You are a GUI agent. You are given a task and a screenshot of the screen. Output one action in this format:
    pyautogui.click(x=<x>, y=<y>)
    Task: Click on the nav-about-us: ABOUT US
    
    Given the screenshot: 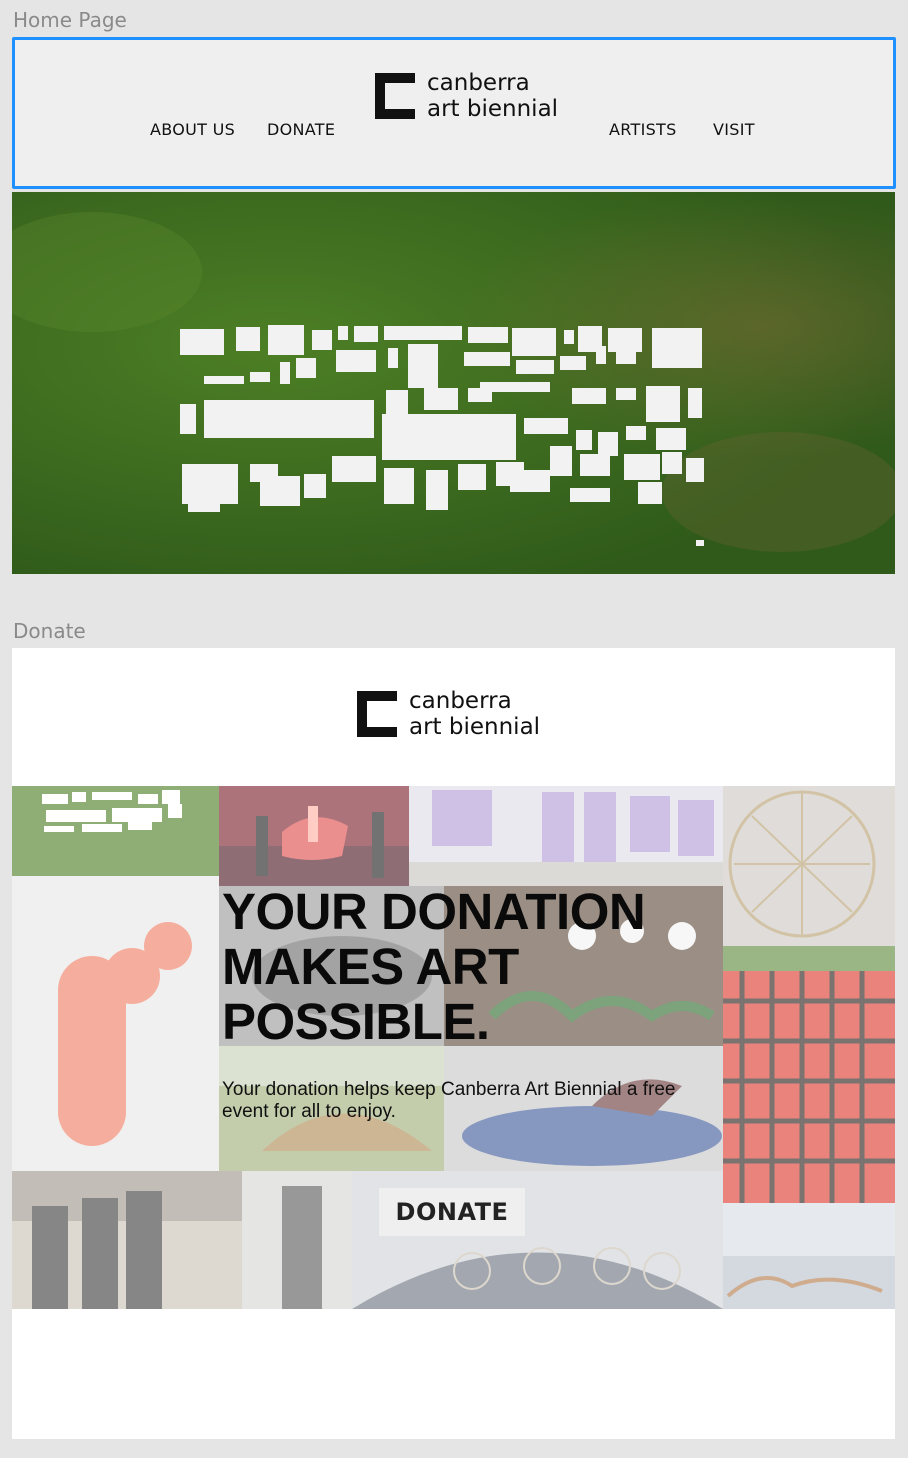 What is the action you would take?
    pyautogui.click(x=192, y=129)
    